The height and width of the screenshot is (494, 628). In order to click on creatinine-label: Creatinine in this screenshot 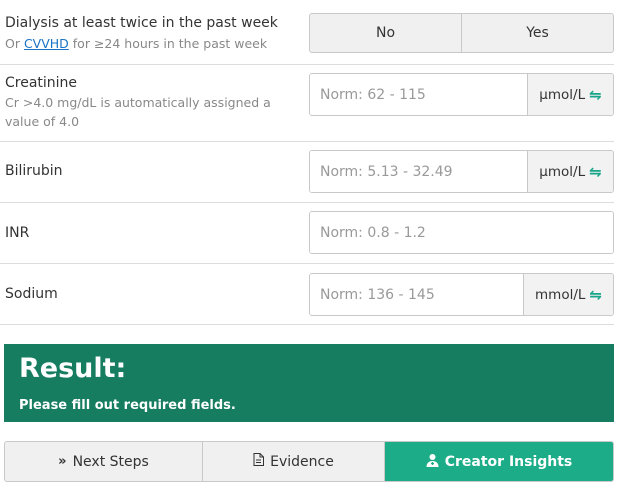, I will do `click(41, 83)`.